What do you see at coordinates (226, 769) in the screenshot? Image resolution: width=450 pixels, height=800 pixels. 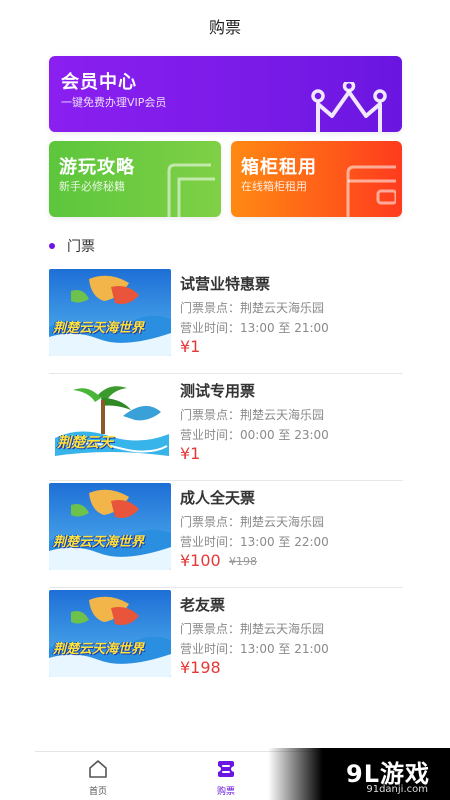 I see `ticket-icon` at bounding box center [226, 769].